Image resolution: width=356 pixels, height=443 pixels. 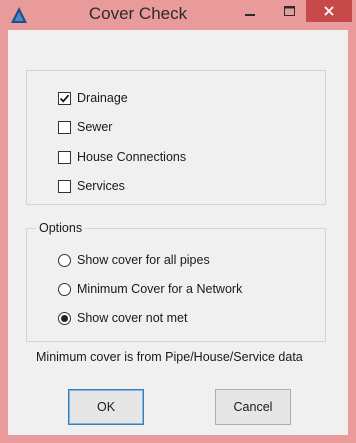 I want to click on close-icon, so click(x=329, y=11).